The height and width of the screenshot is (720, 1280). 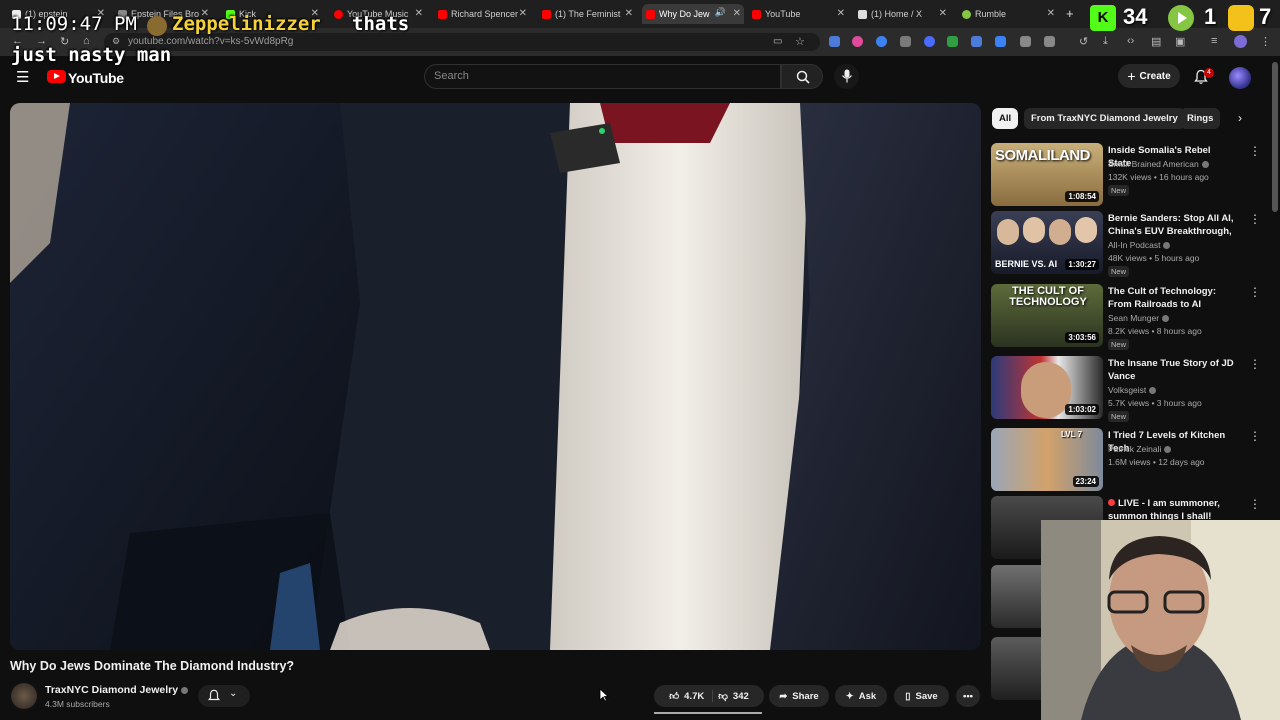 What do you see at coordinates (921, 696) in the screenshot?
I see `save-button: ▯ Save` at bounding box center [921, 696].